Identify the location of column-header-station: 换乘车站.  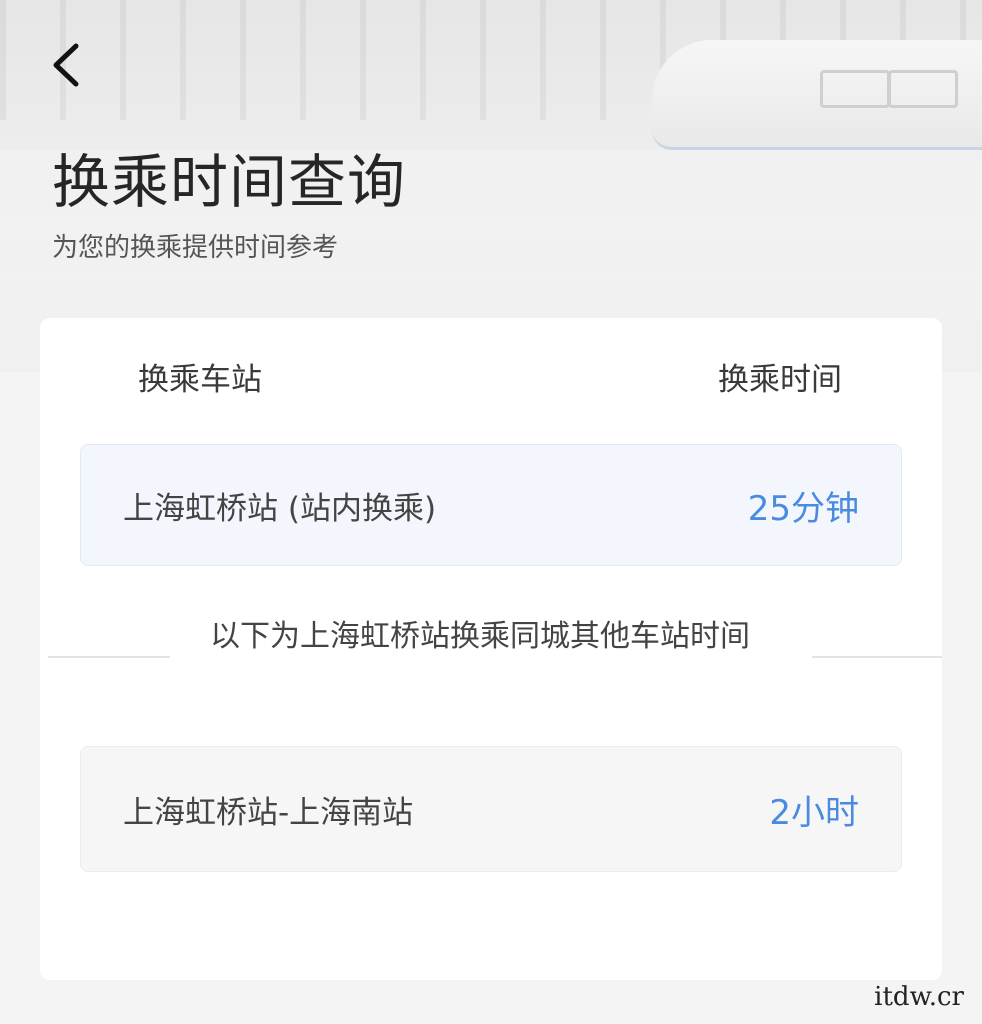
(200, 380).